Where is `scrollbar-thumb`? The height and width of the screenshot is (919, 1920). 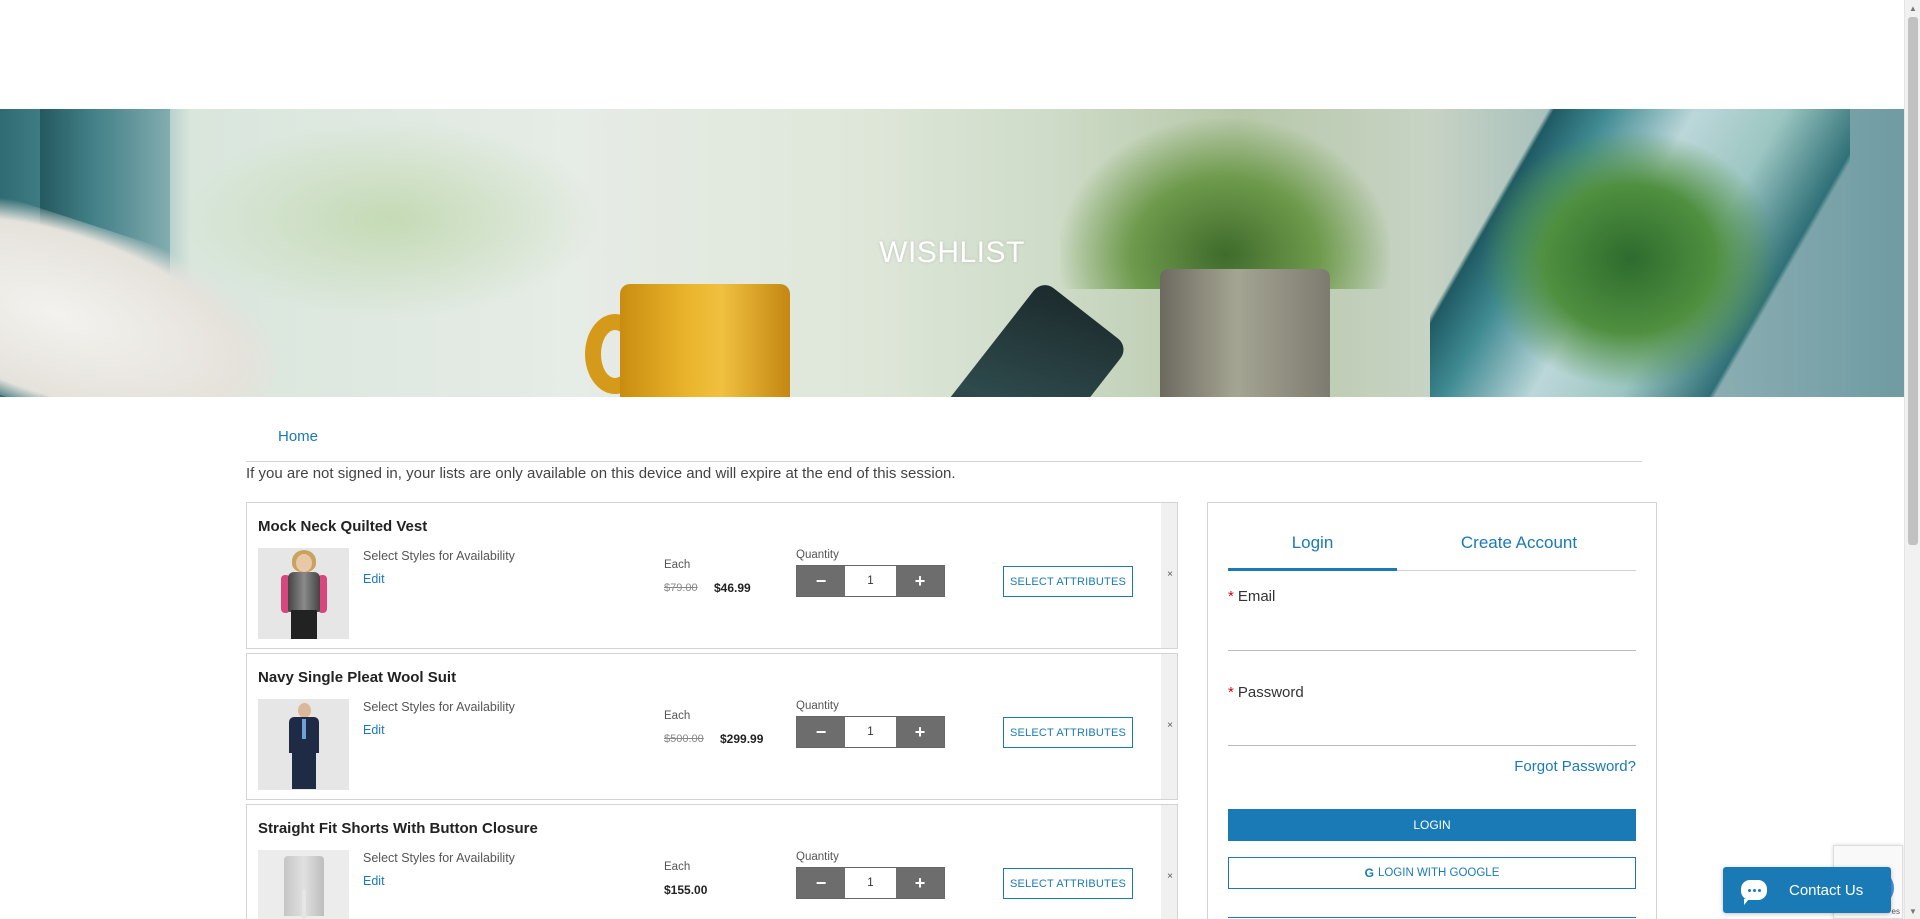
scrollbar-thumb is located at coordinates (1913, 281).